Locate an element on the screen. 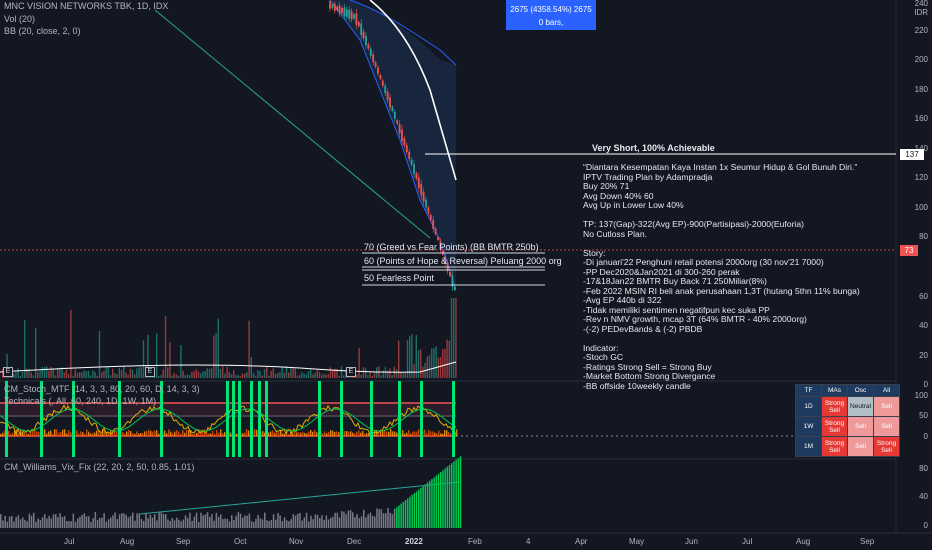 This screenshot has height=550, width=932. green-signal-bar is located at coordinates (371, 419).